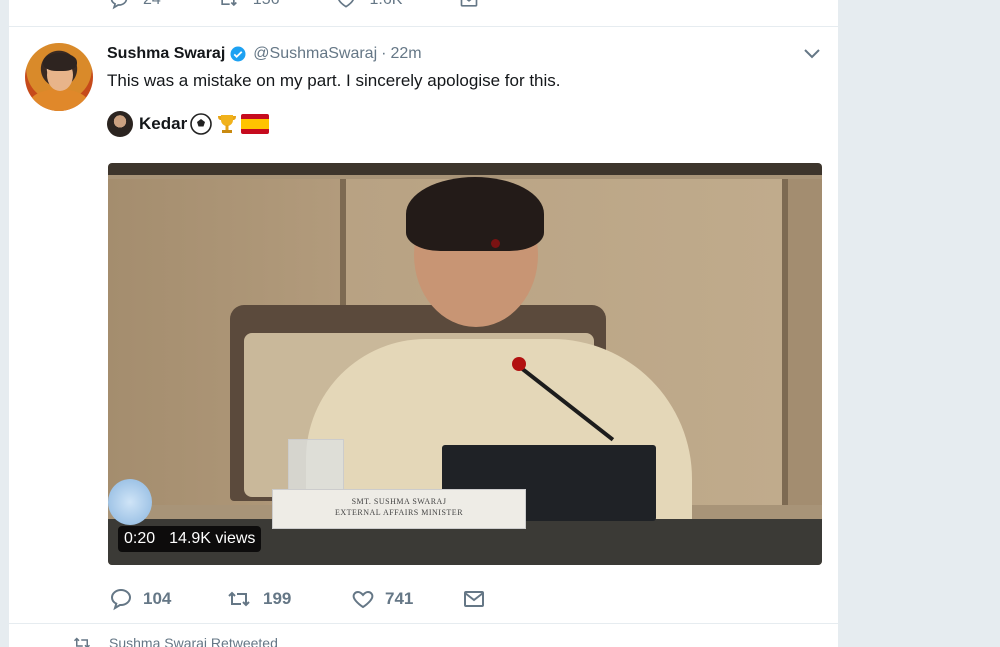 The height and width of the screenshot is (647, 1000). I want to click on previous-like-button: 1.6K, so click(369, 5).